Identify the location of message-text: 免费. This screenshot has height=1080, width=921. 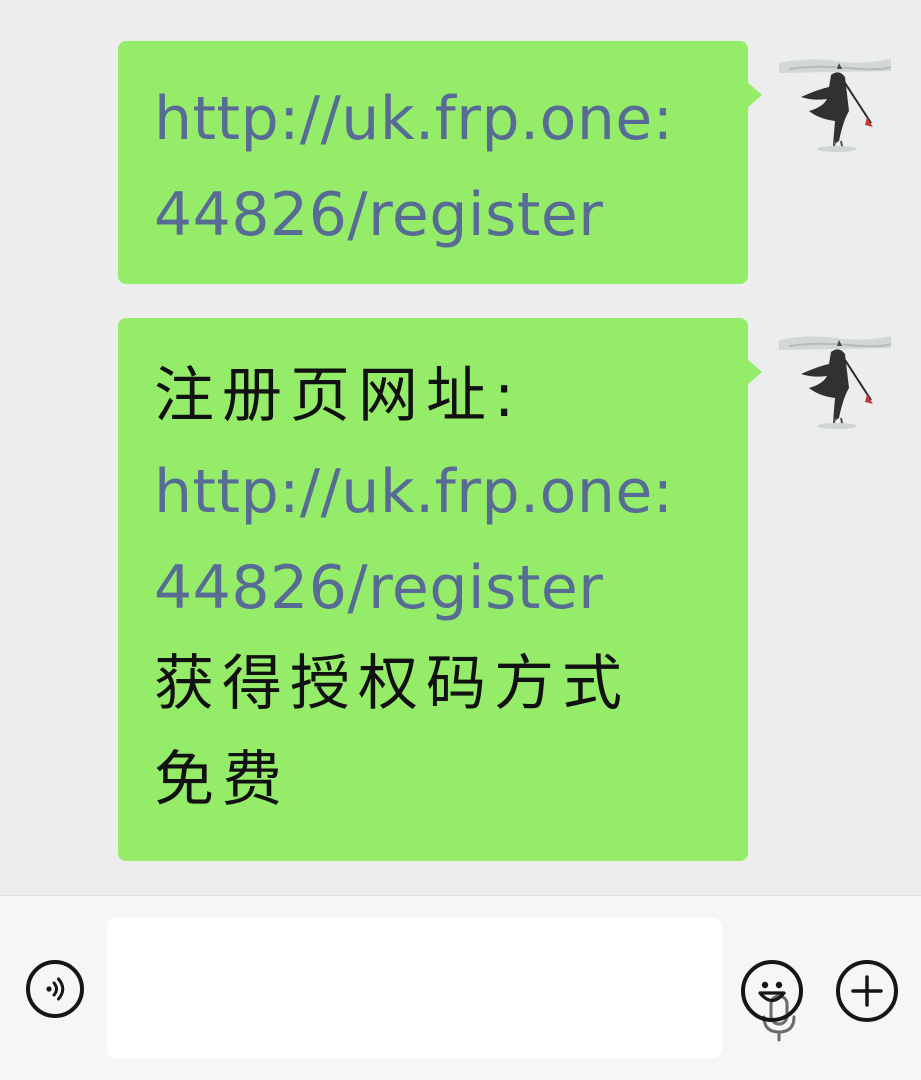
(222, 780).